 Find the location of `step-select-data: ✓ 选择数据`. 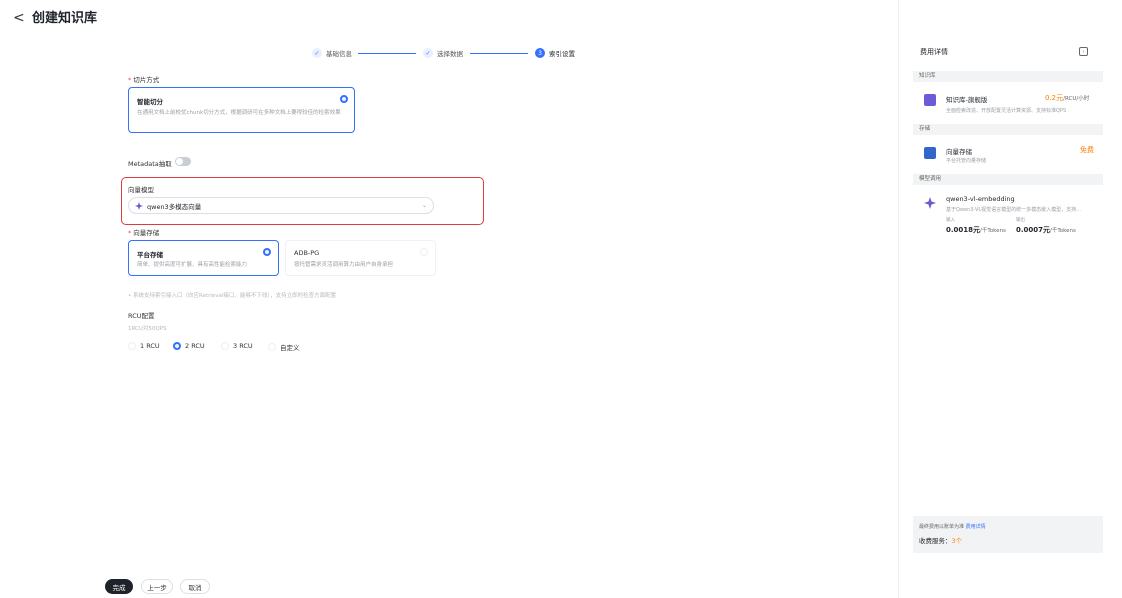

step-select-data: ✓ 选择数据 is located at coordinates (443, 53).